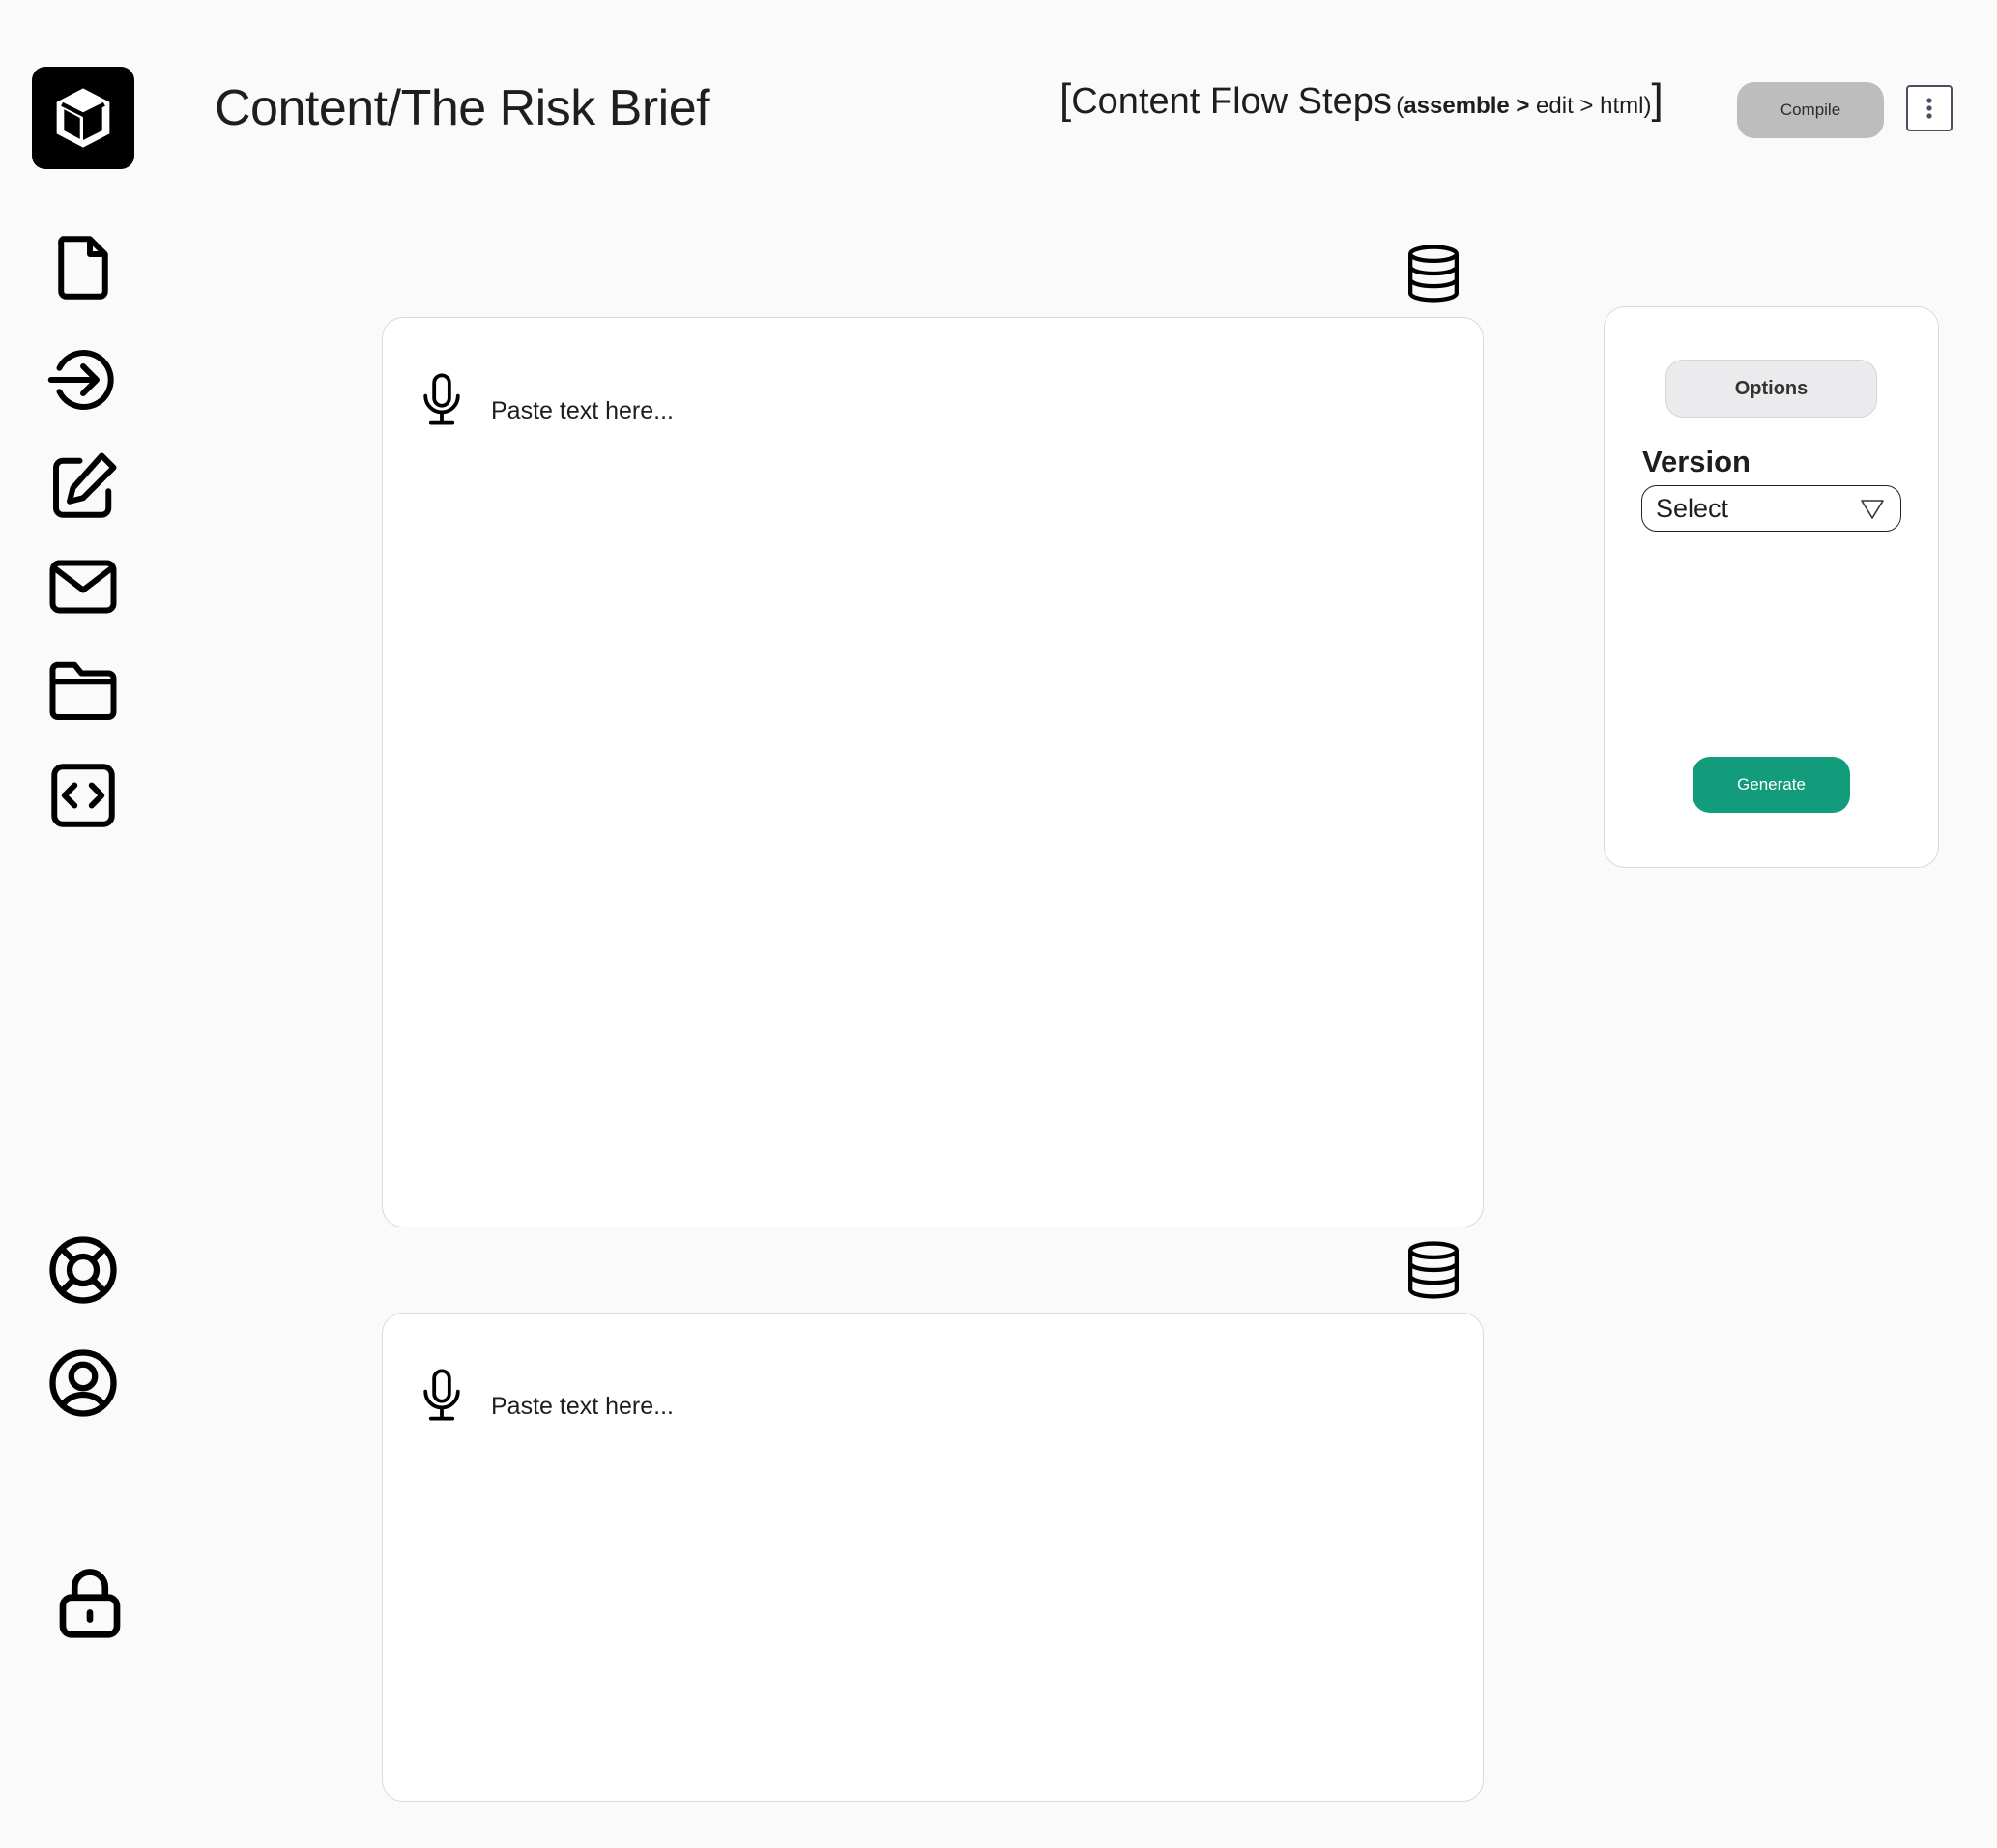 The width and height of the screenshot is (1997, 1848). I want to click on user-circle-icon, so click(83, 1383).